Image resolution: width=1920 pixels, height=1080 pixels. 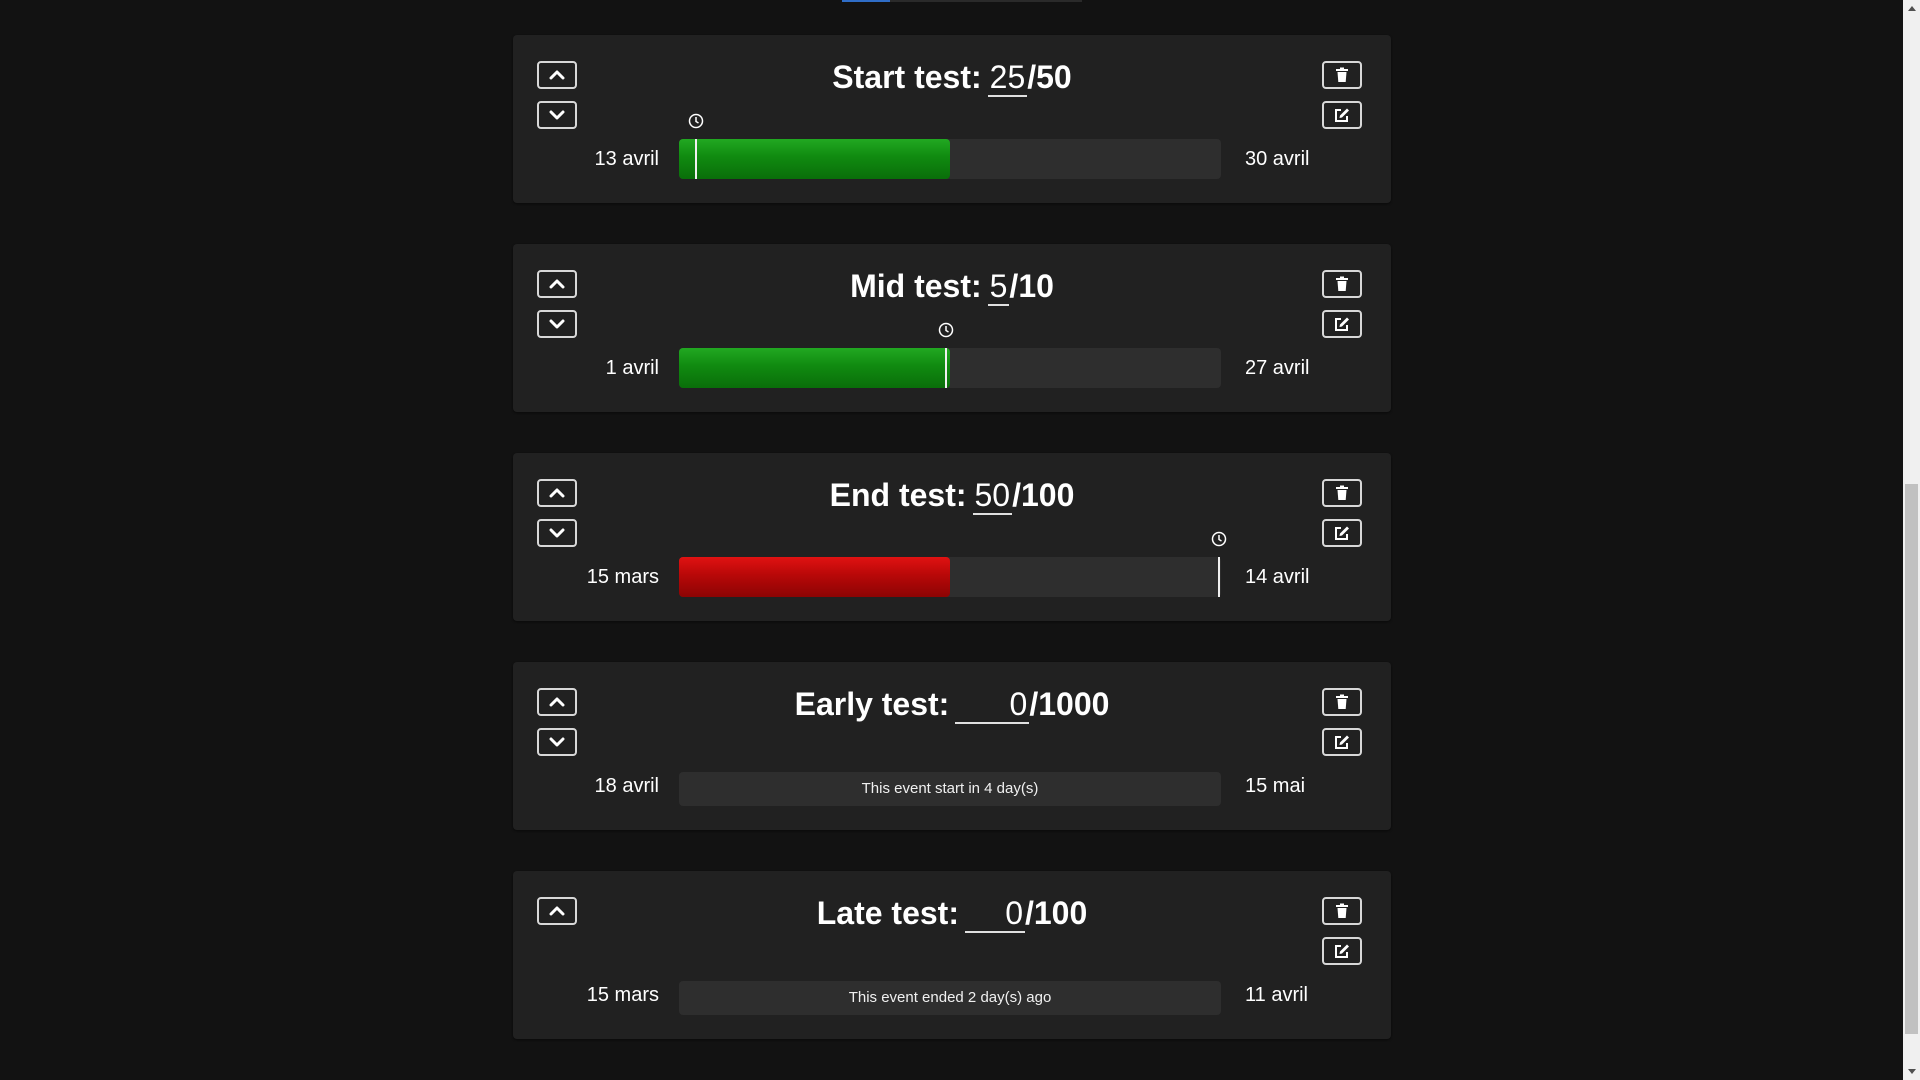 What do you see at coordinates (998, 287) in the screenshot?
I see `score-input: 5` at bounding box center [998, 287].